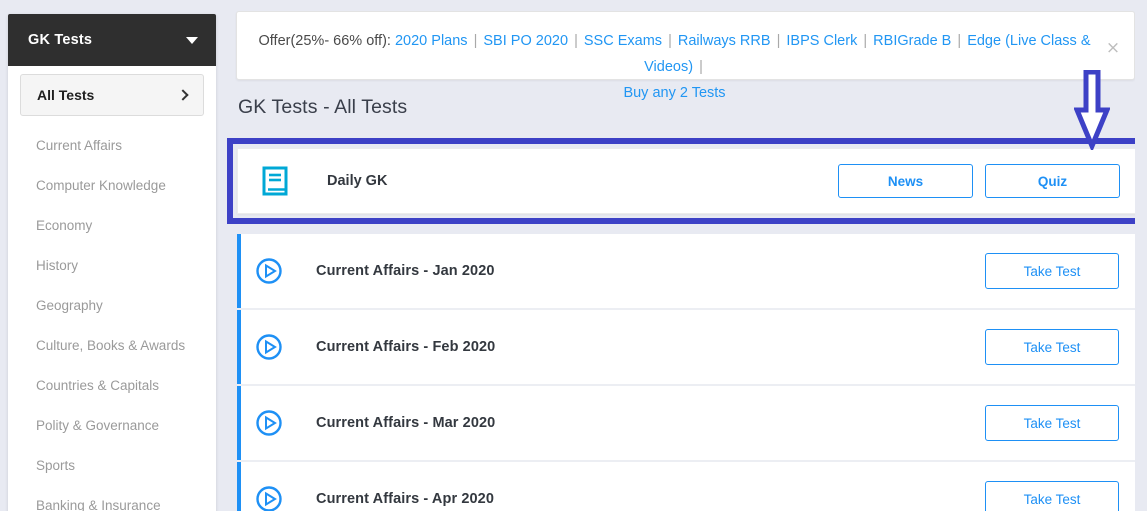 Image resolution: width=1147 pixels, height=511 pixels. Describe the element at coordinates (405, 271) in the screenshot. I see `test-name: Current Affairs - Jan 2020` at that location.